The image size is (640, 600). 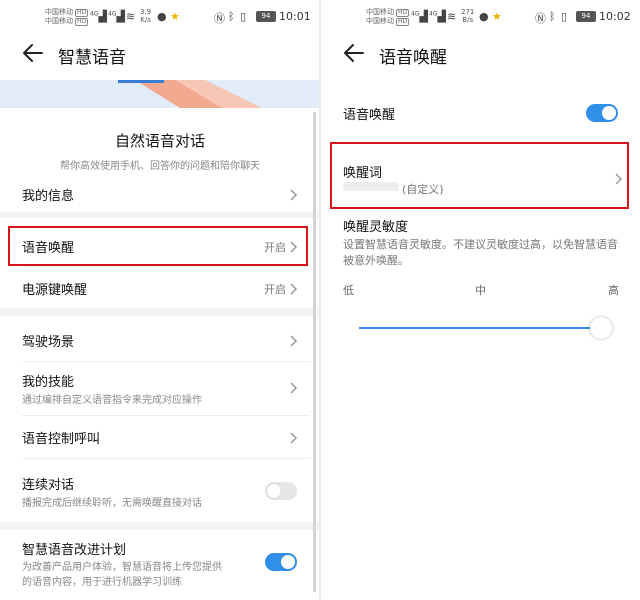 What do you see at coordinates (74, 550) in the screenshot?
I see `row-label: 智慧语音改进计划` at bounding box center [74, 550].